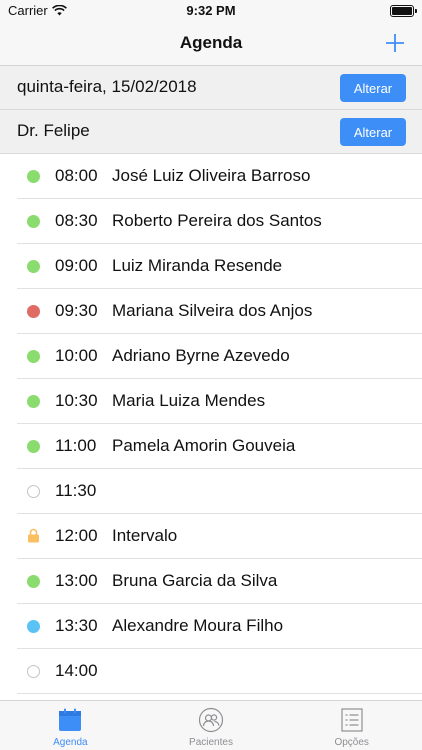 The width and height of the screenshot is (422, 750). I want to click on appointment-row: 13:00 Bruna Garcia da Silva, so click(211, 581).